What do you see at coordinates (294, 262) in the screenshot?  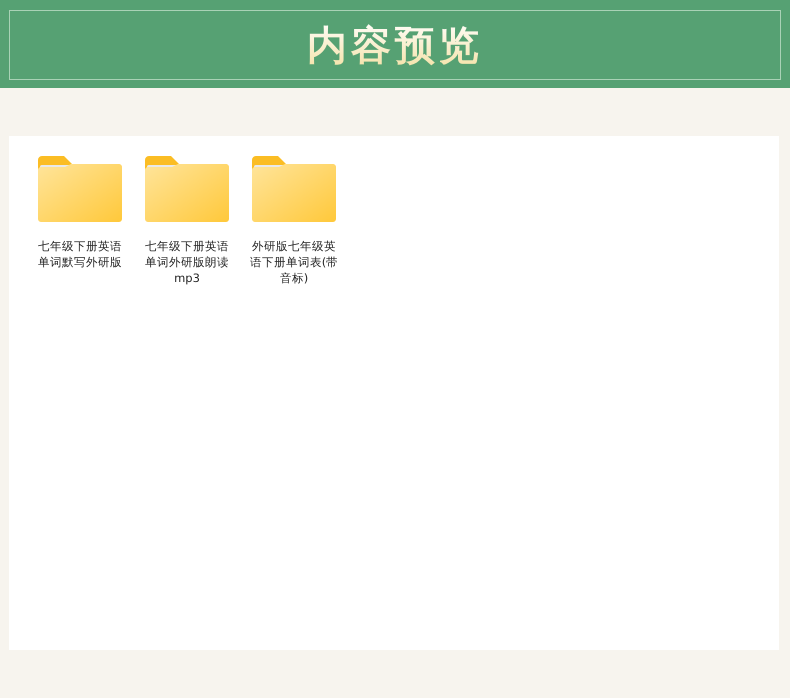 I see `file-name: 外研版七年级英语下册单词表(带音标)` at bounding box center [294, 262].